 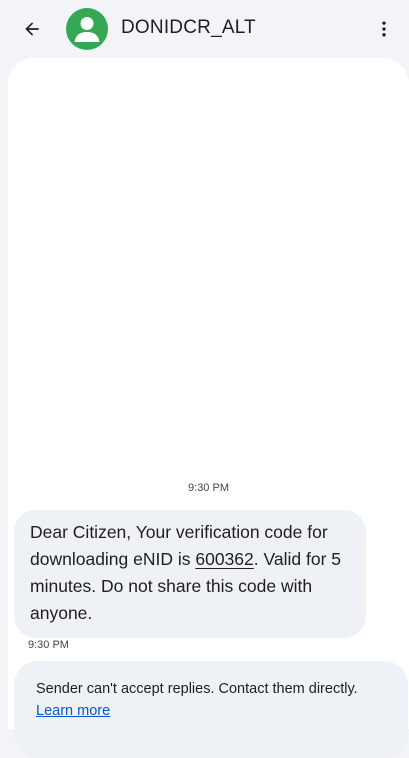 I want to click on person-avatar-icon, so click(x=87, y=29).